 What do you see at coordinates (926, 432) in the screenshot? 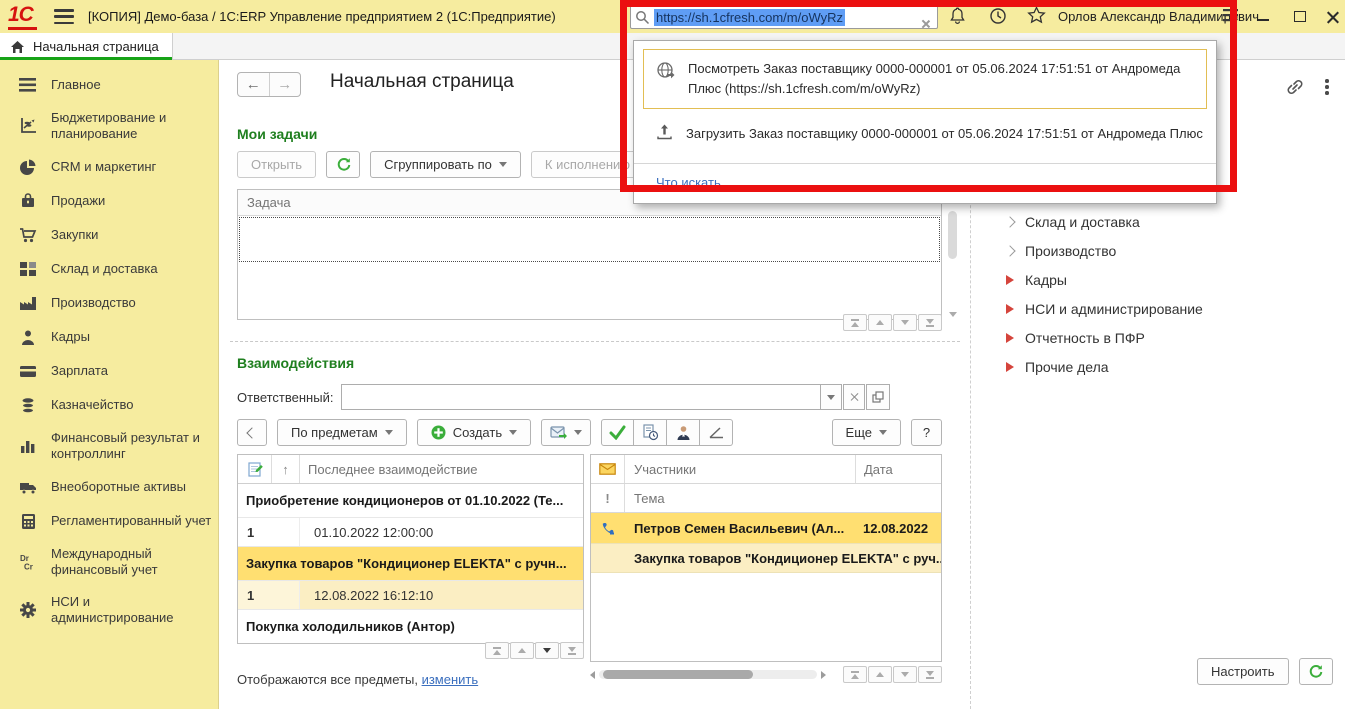
I see `help-button: ?` at bounding box center [926, 432].